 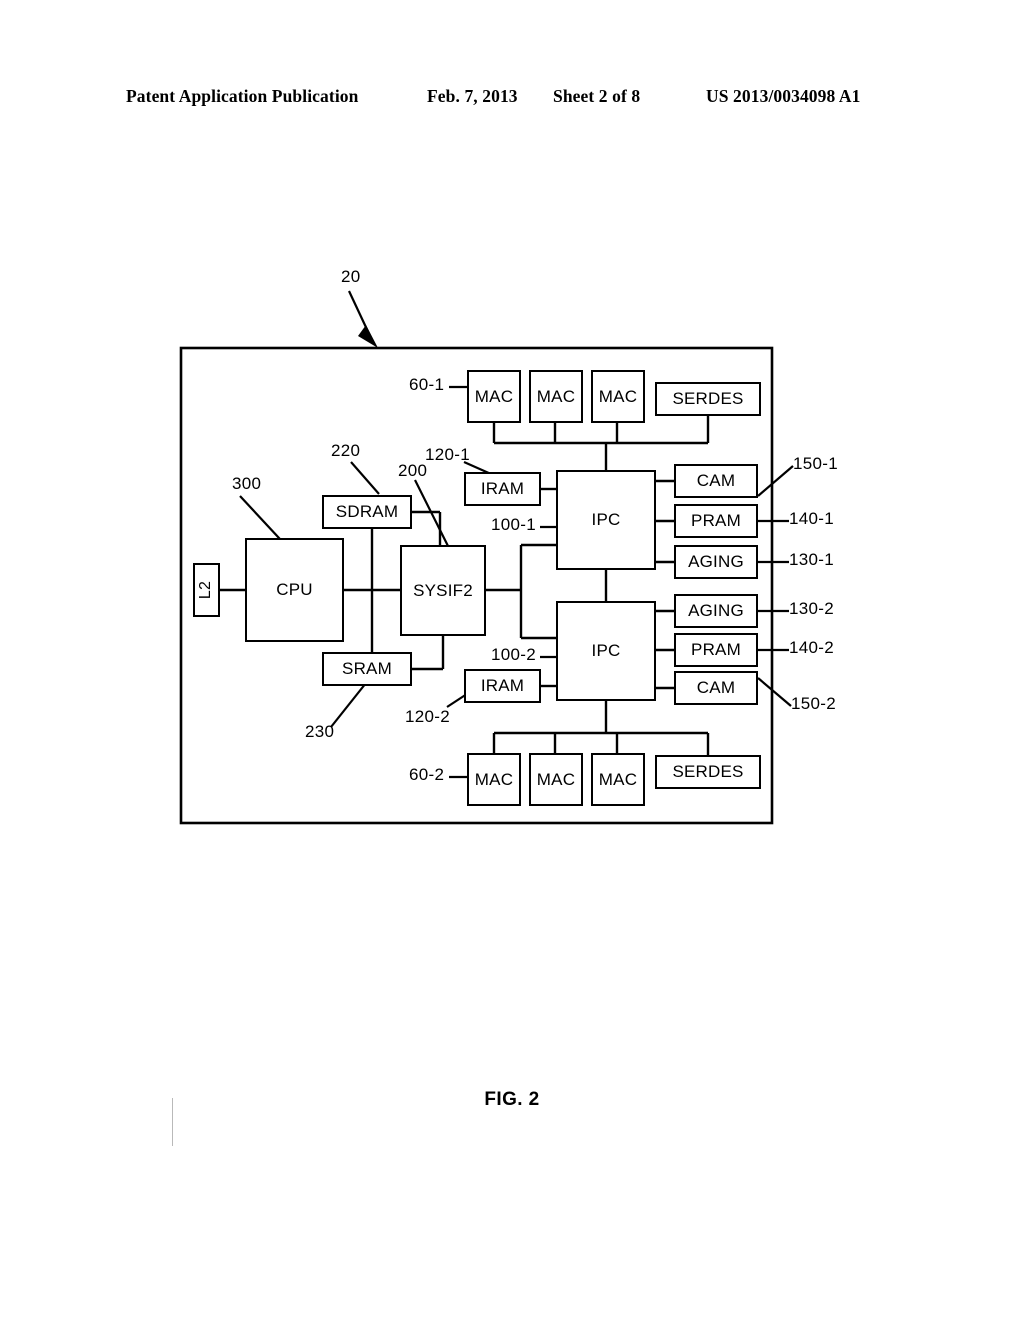 I want to click on block-l2: L2, so click(x=206, y=590).